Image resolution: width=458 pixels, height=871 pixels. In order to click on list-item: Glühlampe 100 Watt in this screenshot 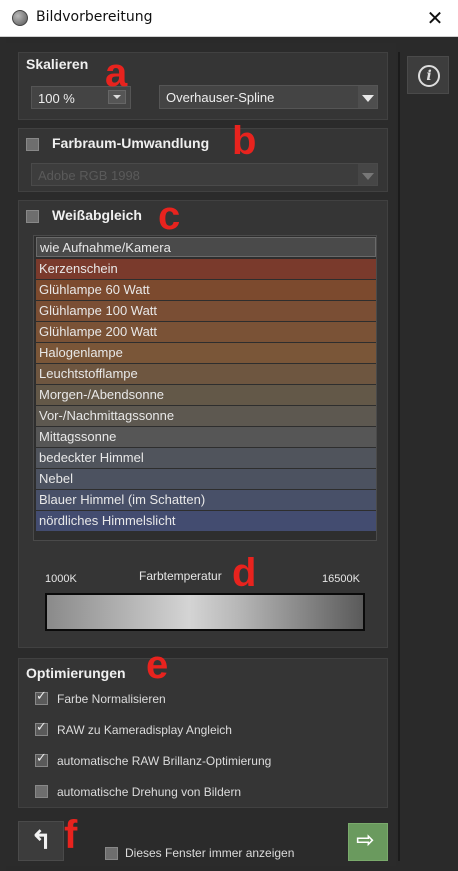, I will do `click(206, 311)`.